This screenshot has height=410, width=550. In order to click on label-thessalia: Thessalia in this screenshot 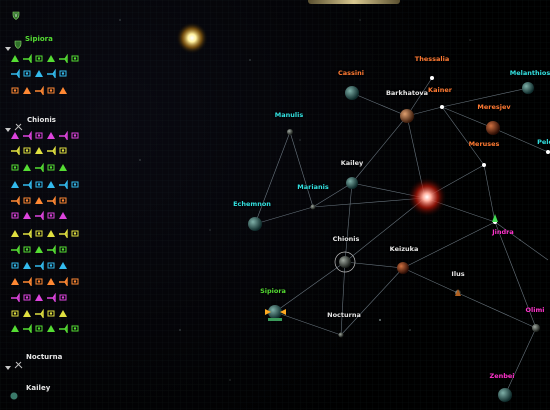, I will do `click(432, 59)`.